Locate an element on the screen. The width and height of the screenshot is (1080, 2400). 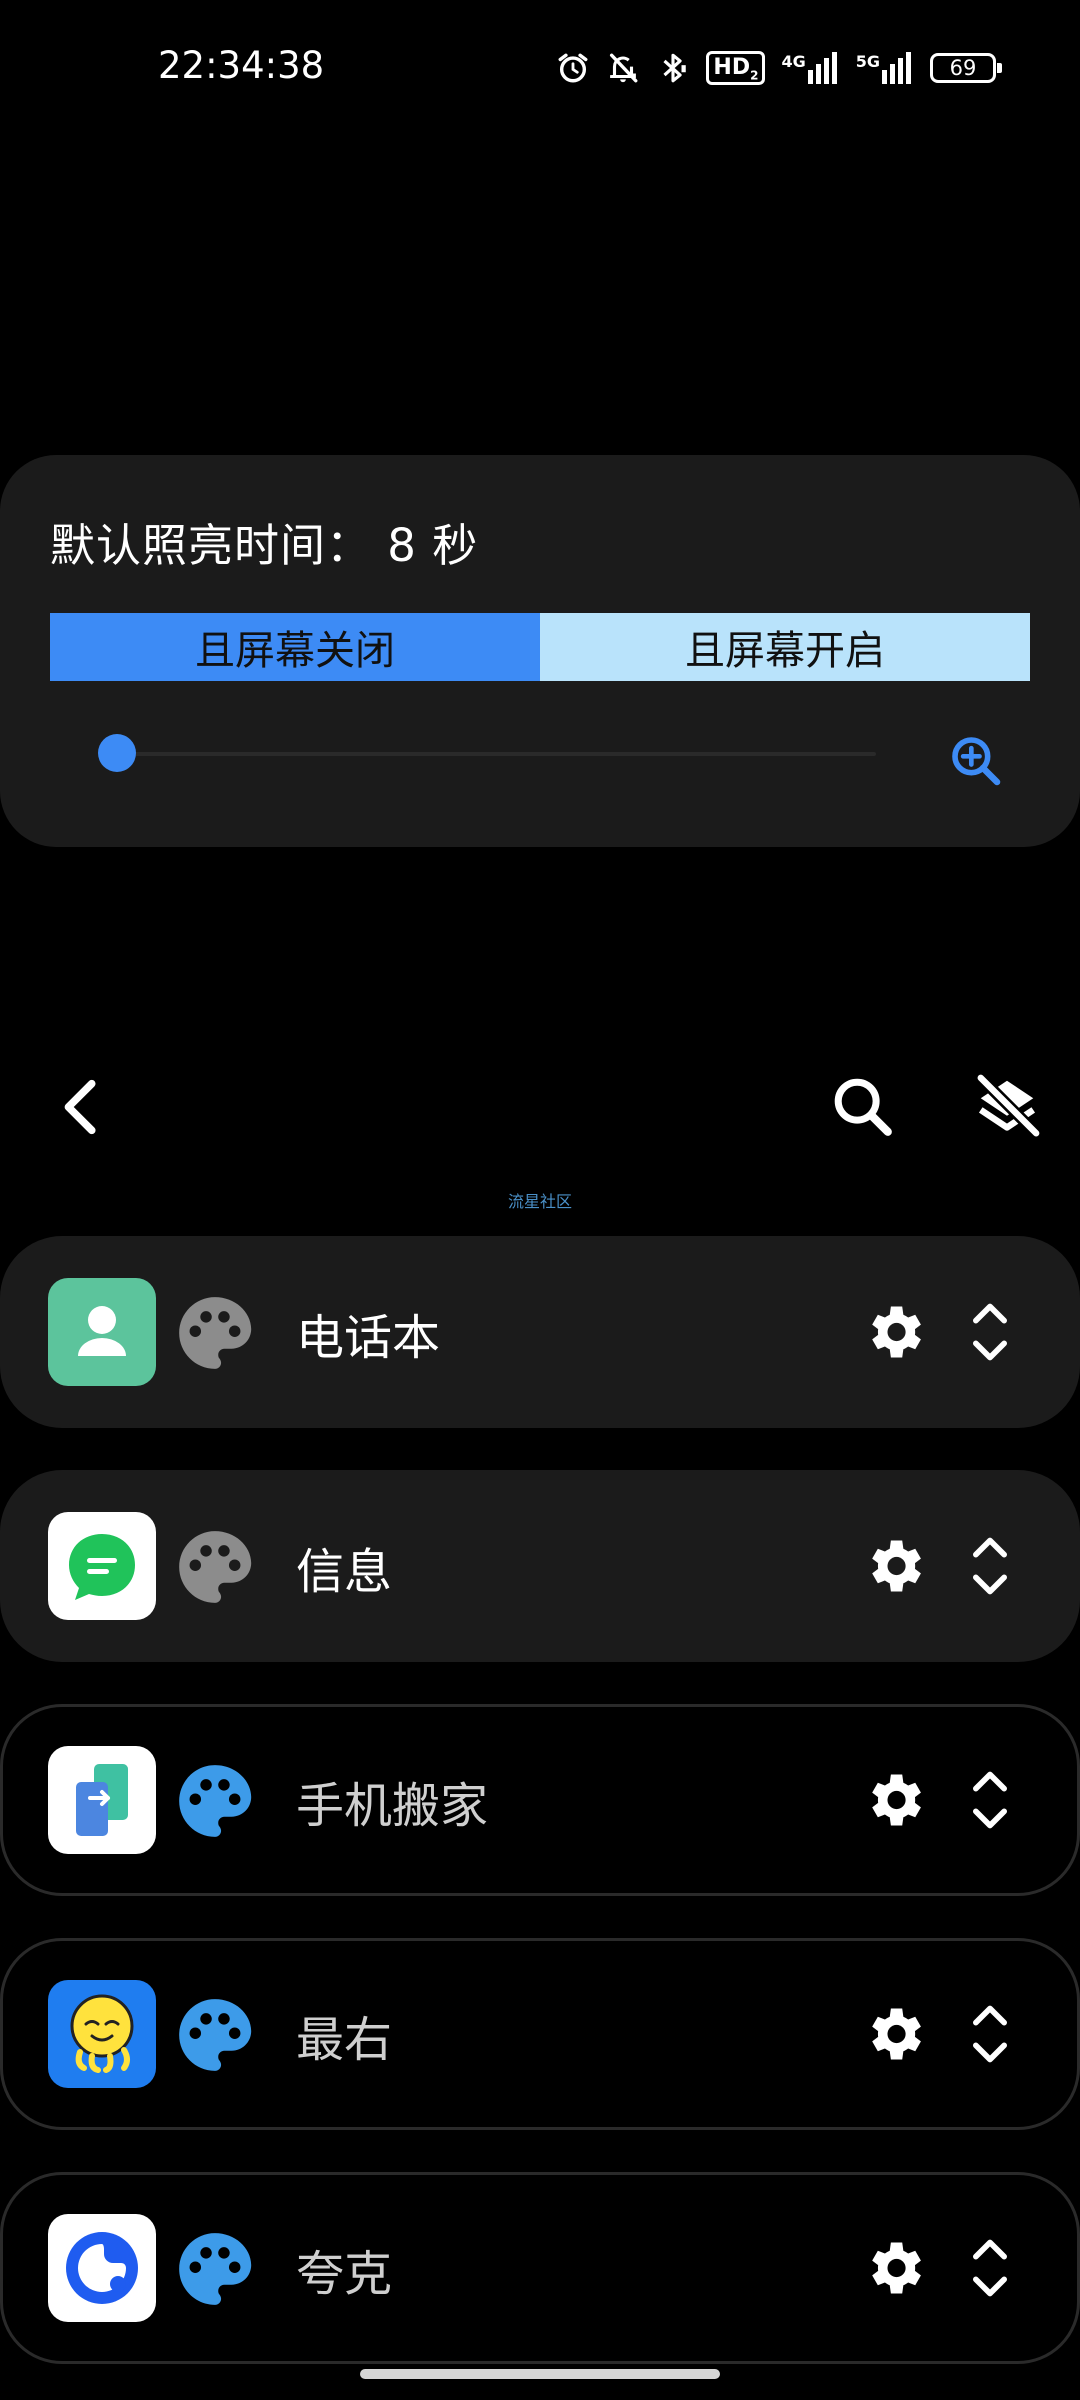
segment-screen-on: 且屏幕开启 is located at coordinates (785, 647).